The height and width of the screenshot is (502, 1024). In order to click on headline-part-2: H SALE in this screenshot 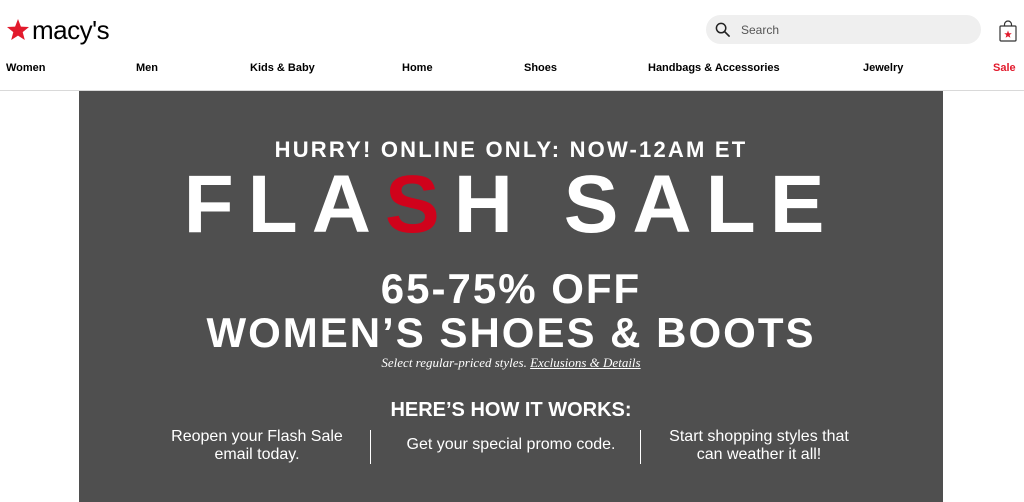, I will do `click(646, 204)`.